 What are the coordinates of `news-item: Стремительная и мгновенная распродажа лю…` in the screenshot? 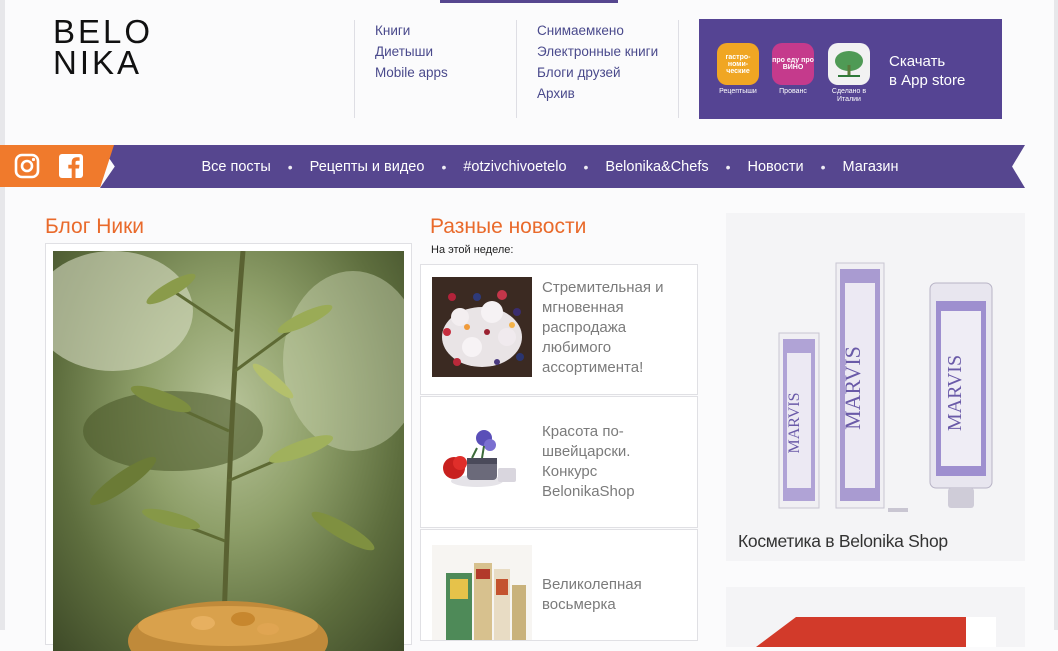 It's located at (559, 329).